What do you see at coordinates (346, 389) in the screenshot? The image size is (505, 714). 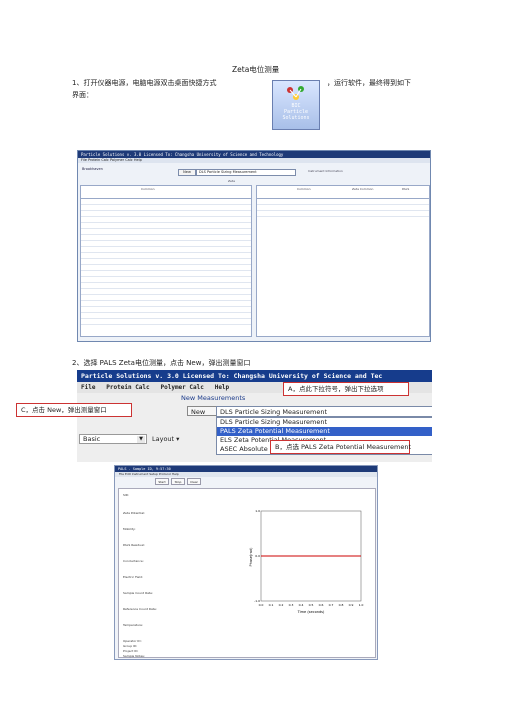 I see `callout-a: A，点此下拉符号，弹出下拉选项` at bounding box center [346, 389].